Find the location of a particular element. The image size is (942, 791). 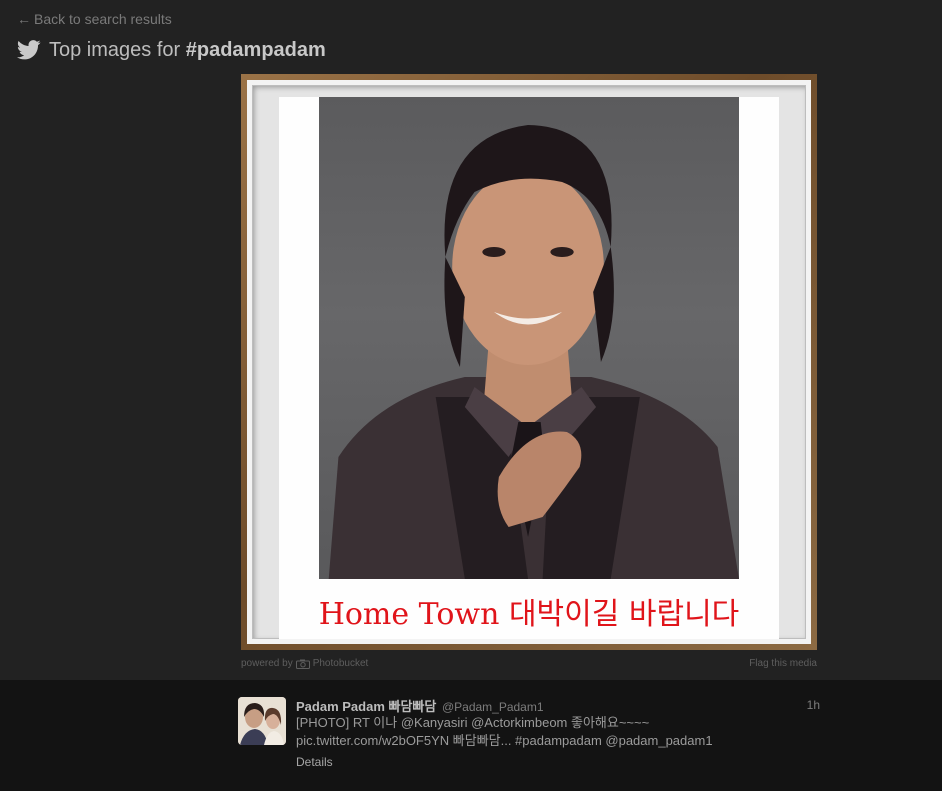

author-handle: @Padam_Padam1 is located at coordinates (493, 707).